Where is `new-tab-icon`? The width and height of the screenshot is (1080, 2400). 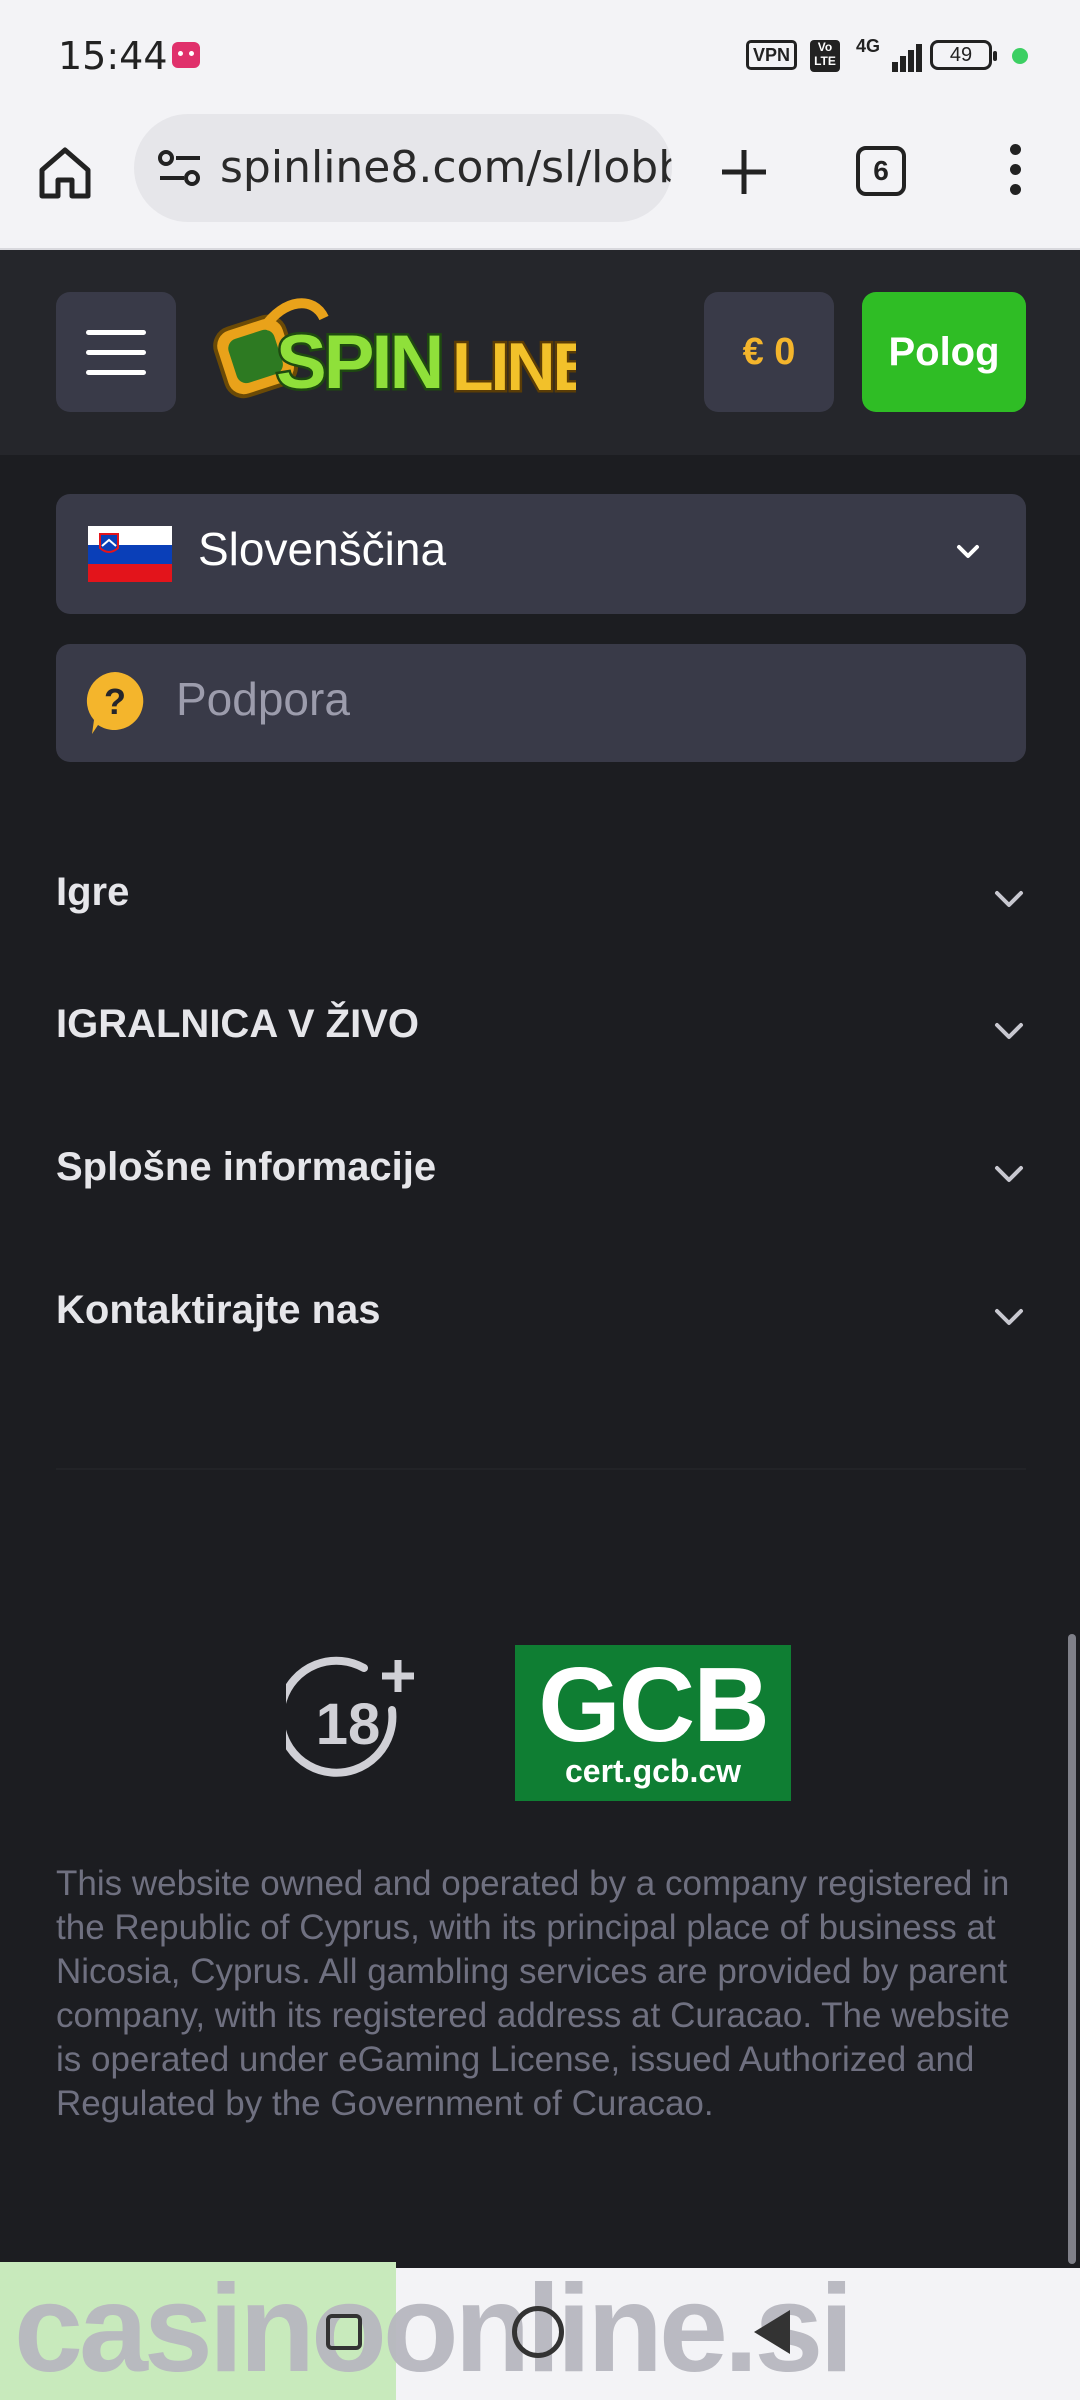 new-tab-icon is located at coordinates (744, 172).